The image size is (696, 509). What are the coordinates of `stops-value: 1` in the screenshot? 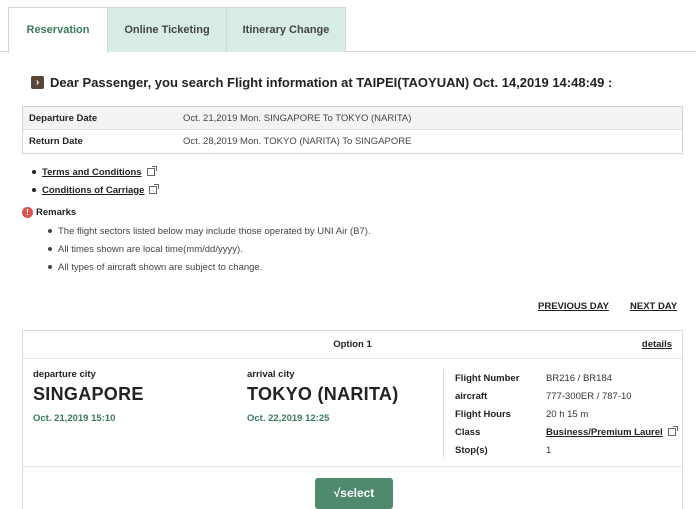 It's located at (549, 450).